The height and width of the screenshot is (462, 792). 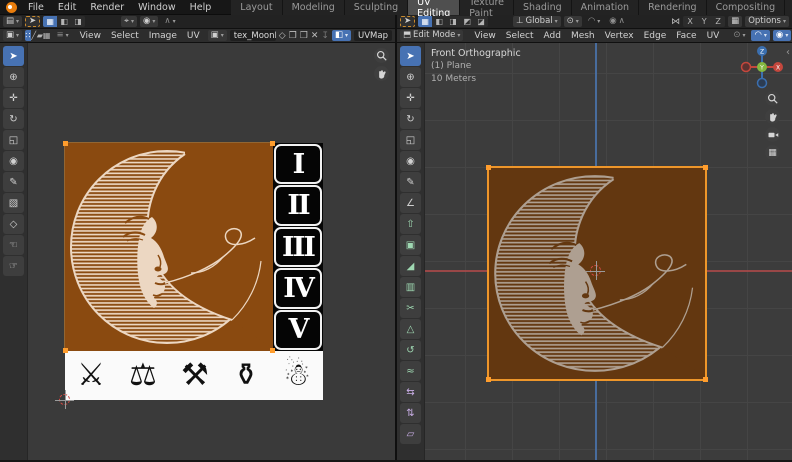 I want to click on menu-item: Add, so click(x=552, y=36).